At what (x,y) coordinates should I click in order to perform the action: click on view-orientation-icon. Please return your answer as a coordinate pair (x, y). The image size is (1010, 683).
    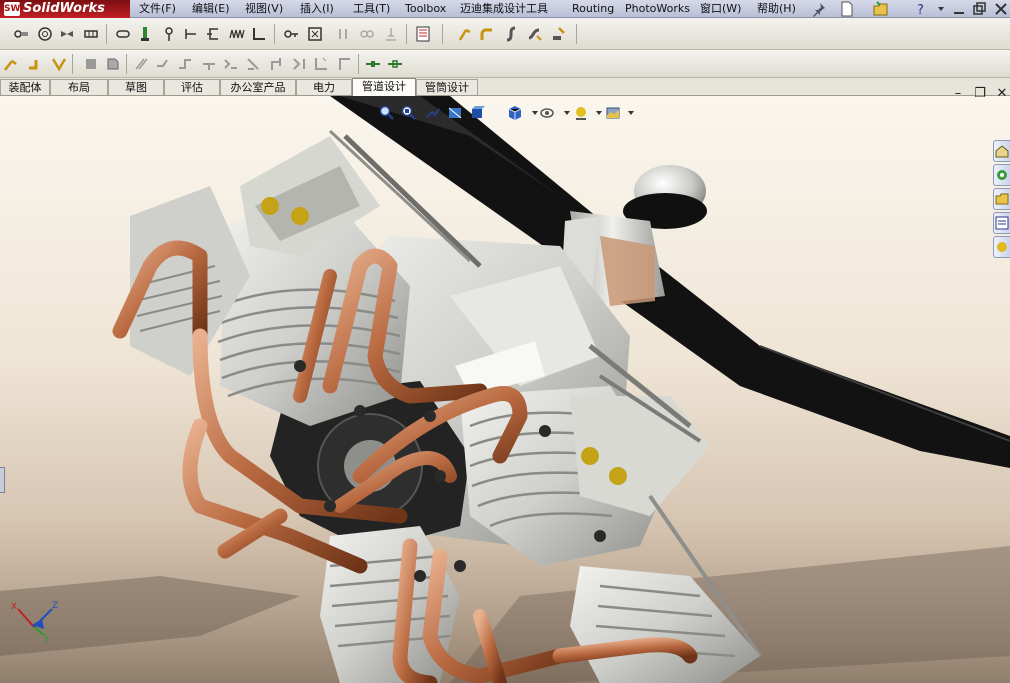
    Looking at the image, I should click on (477, 113).